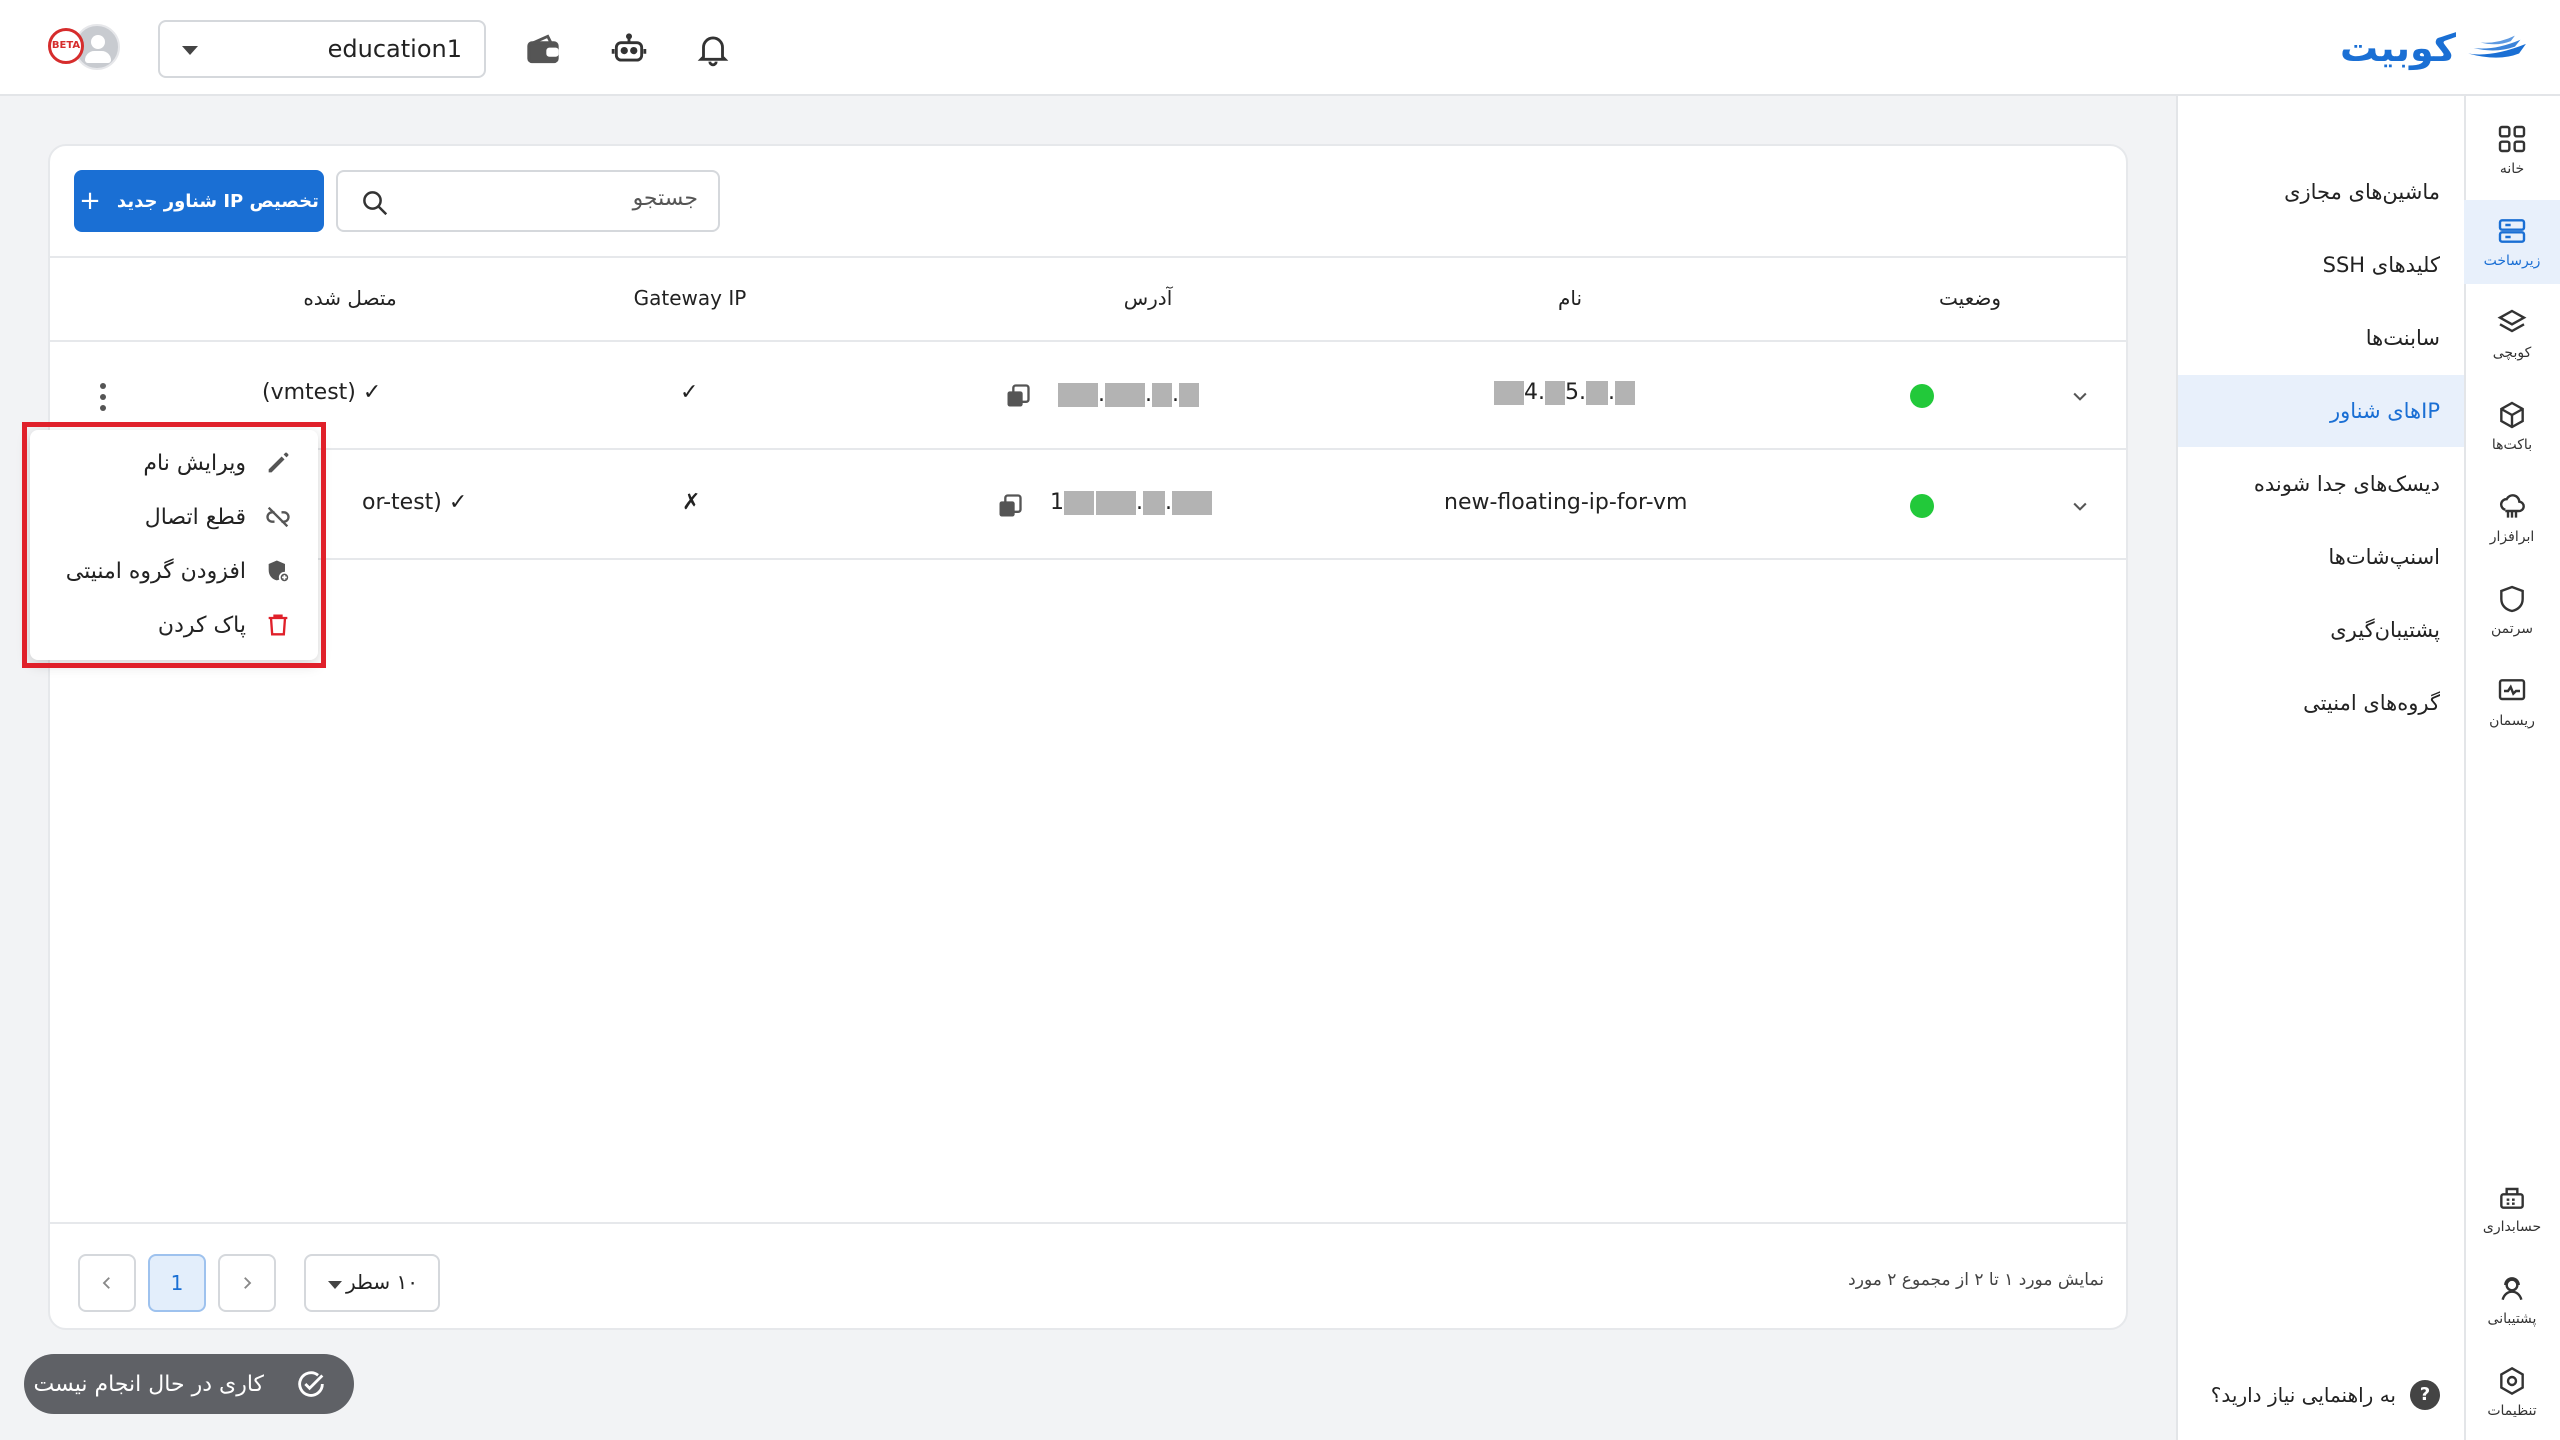  Describe the element at coordinates (1088, 201) in the screenshot. I see `toolbar: تخصیص IP شناور جدید + جستجو` at that location.